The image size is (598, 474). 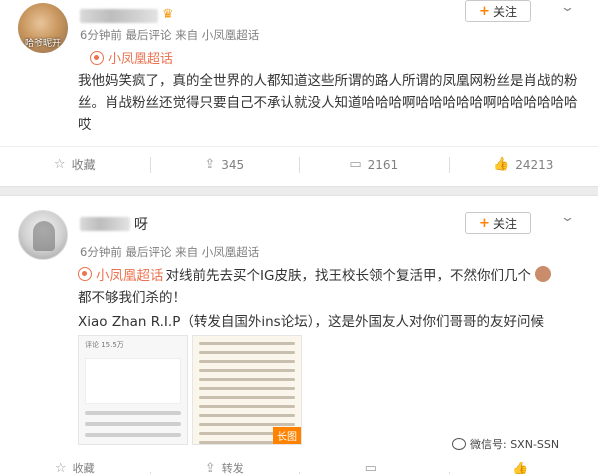 I want to click on divider, so click(x=299, y=191).